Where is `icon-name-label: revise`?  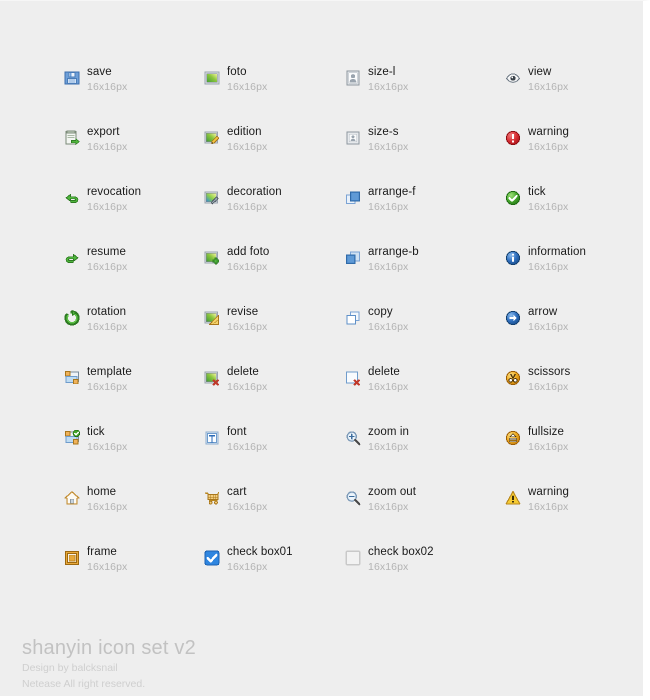 icon-name-label: revise is located at coordinates (243, 312).